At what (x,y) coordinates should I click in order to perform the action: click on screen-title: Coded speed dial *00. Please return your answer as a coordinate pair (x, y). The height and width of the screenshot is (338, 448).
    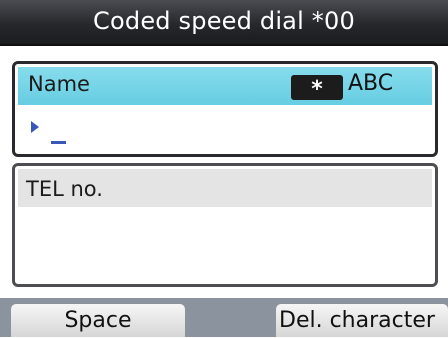
    Looking at the image, I should click on (224, 21).